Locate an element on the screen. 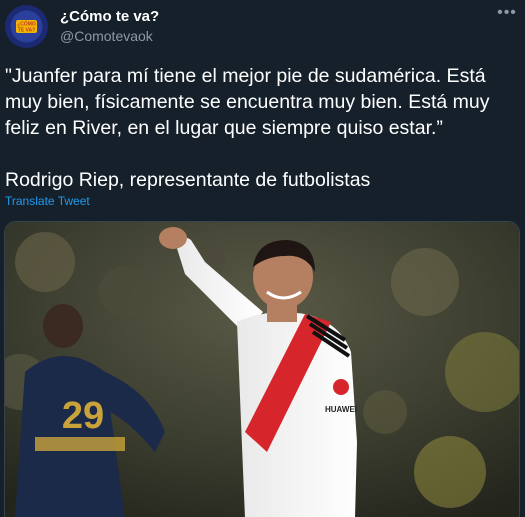 The image size is (525, 517). avatar: ¿CÓMO TE VA? is located at coordinates (26, 26).